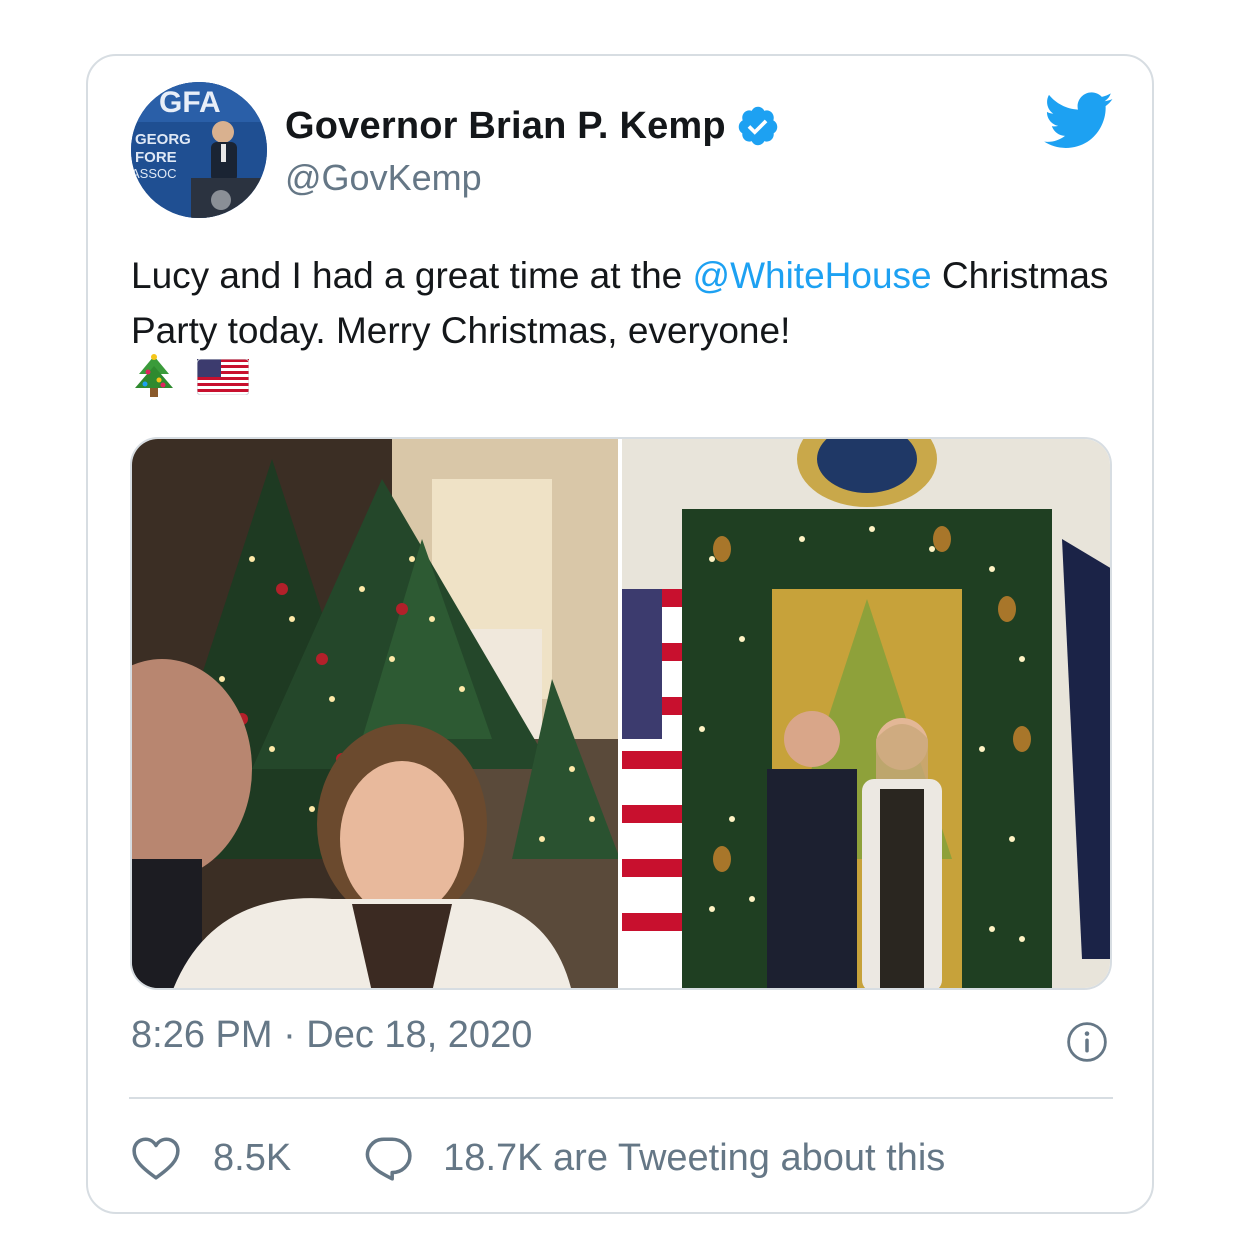 The height and width of the screenshot is (1257, 1242). I want to click on tweeting-about-count: 18.7K are Tweeting about this, so click(694, 1158).